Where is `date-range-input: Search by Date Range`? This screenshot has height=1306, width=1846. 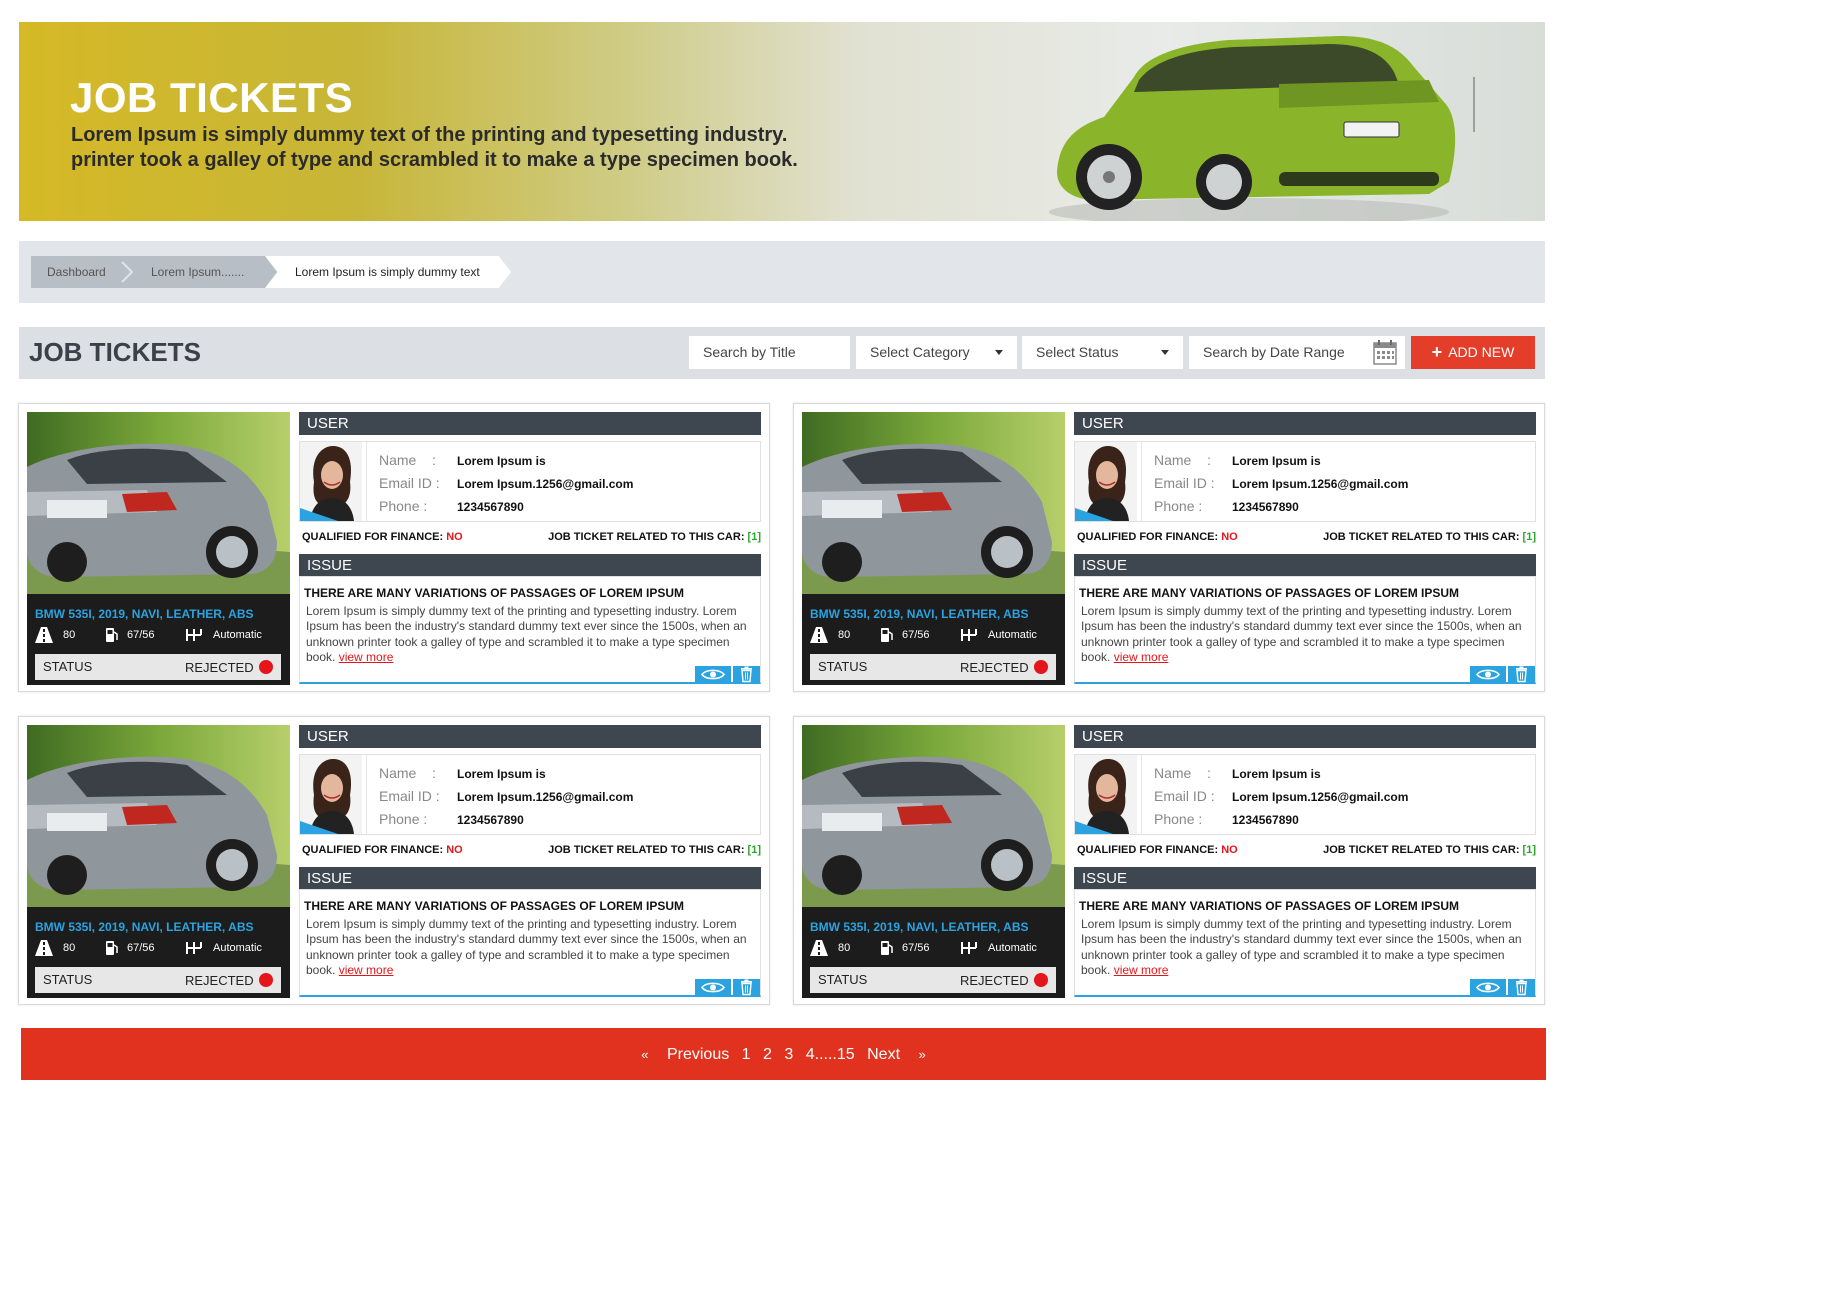 date-range-input: Search by Date Range is located at coordinates (1297, 352).